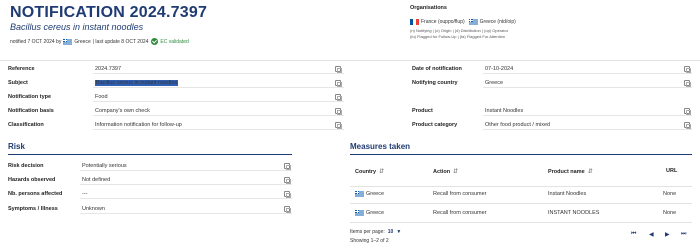 This screenshot has width=700, height=248. I want to click on field-value: Unknown, so click(93, 209).